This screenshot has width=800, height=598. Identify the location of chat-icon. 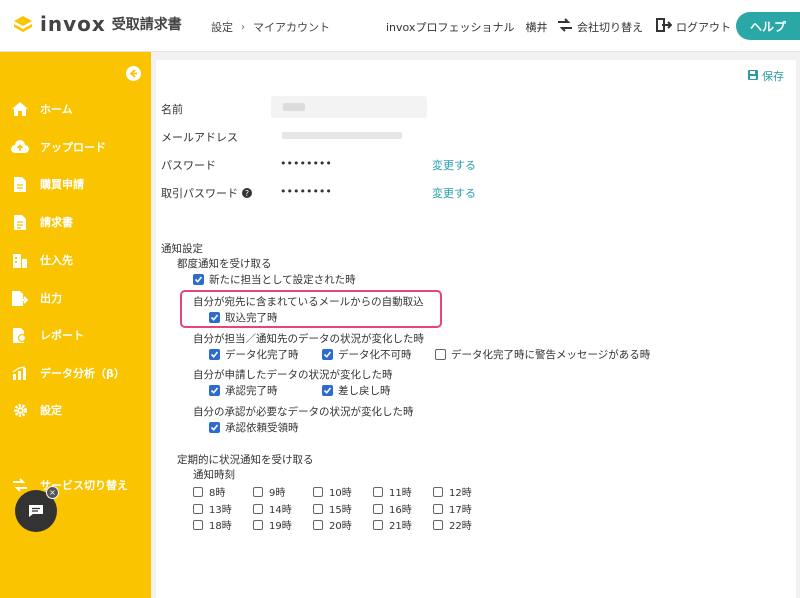
(36, 511).